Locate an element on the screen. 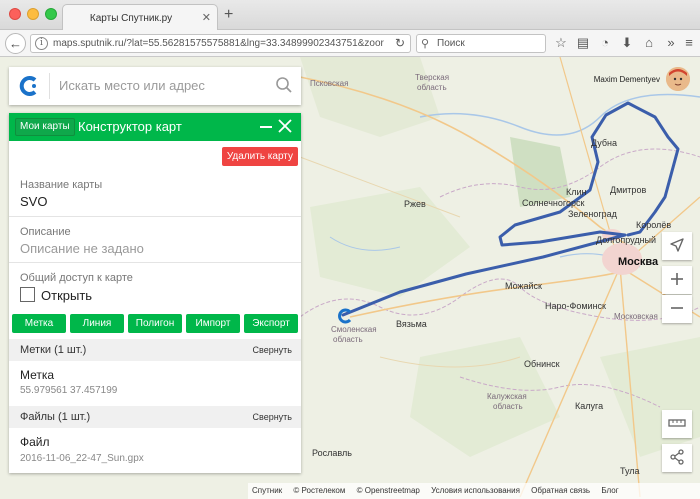  map-label: Калужская is located at coordinates (507, 396).